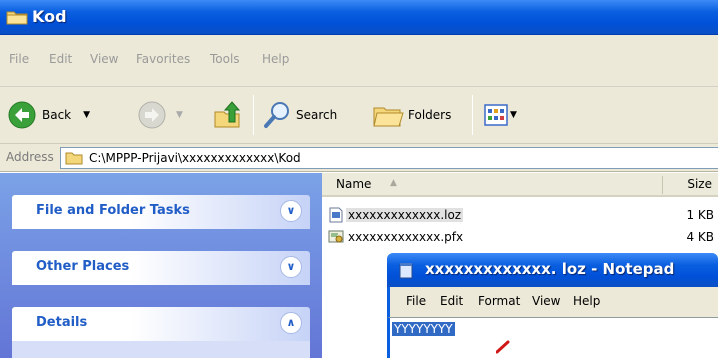 This screenshot has height=358, width=718. What do you see at coordinates (499, 301) in the screenshot?
I see `notepad-menu-format: Format` at bounding box center [499, 301].